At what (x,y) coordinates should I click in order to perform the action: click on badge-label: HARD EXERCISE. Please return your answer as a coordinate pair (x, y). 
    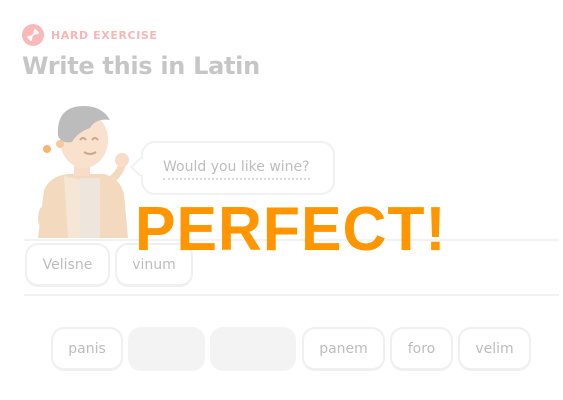
    Looking at the image, I should click on (104, 35).